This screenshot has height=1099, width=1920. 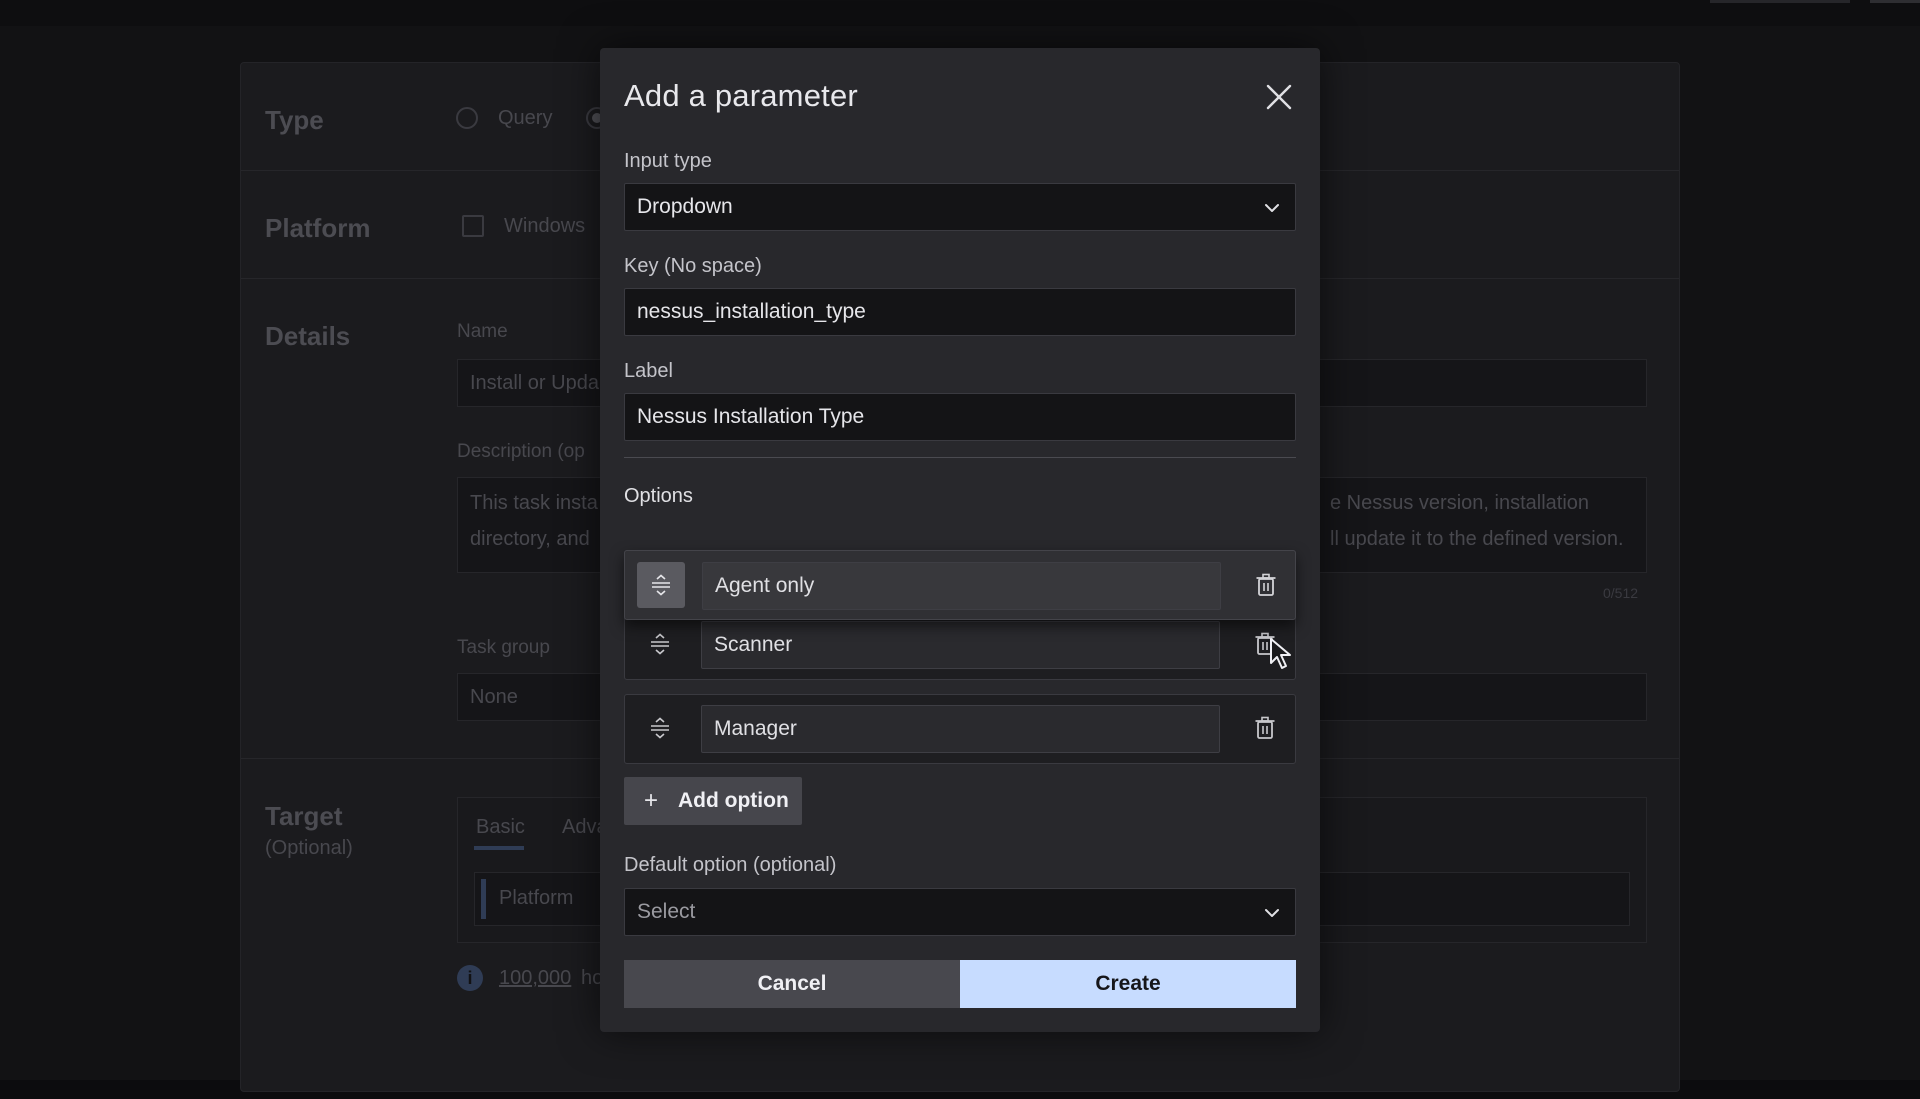 I want to click on close-button, so click(x=1279, y=97).